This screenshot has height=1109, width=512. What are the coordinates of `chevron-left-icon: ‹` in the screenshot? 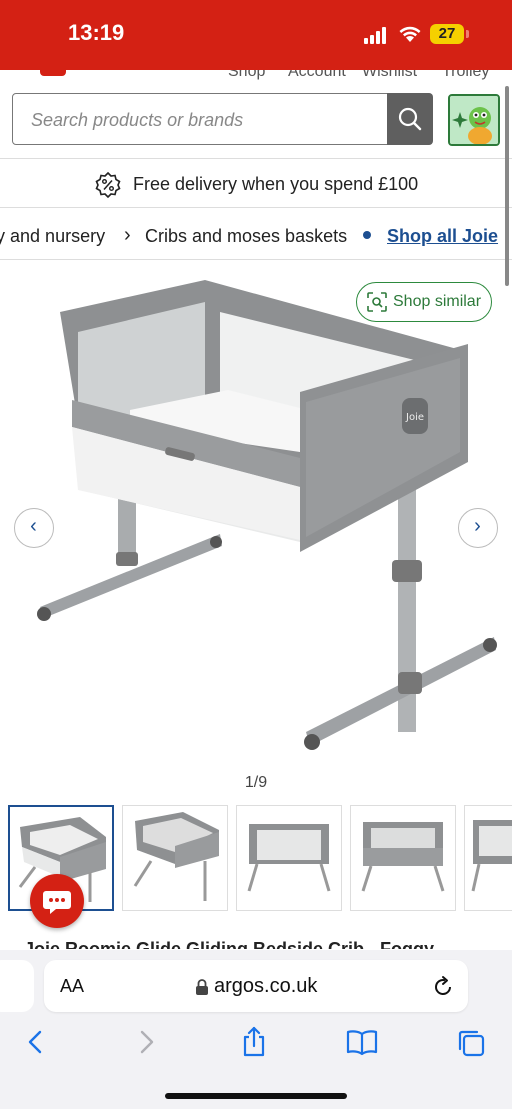 It's located at (33, 526).